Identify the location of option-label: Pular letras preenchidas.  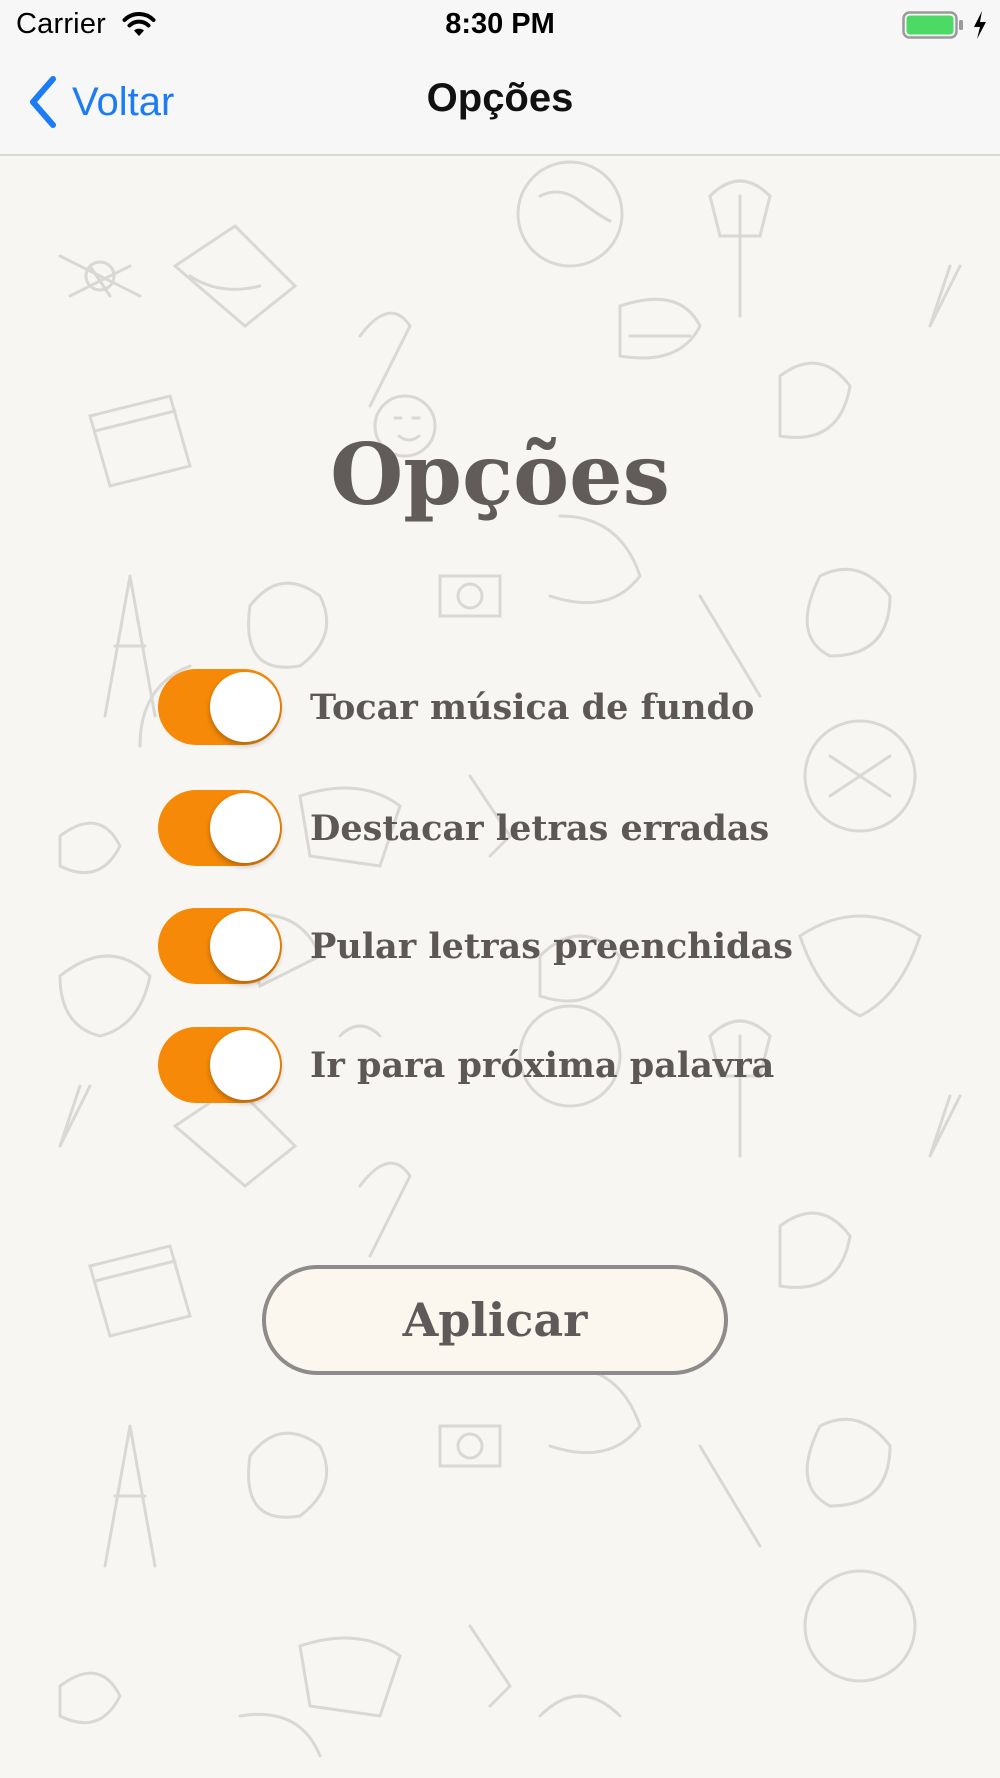
(551, 946).